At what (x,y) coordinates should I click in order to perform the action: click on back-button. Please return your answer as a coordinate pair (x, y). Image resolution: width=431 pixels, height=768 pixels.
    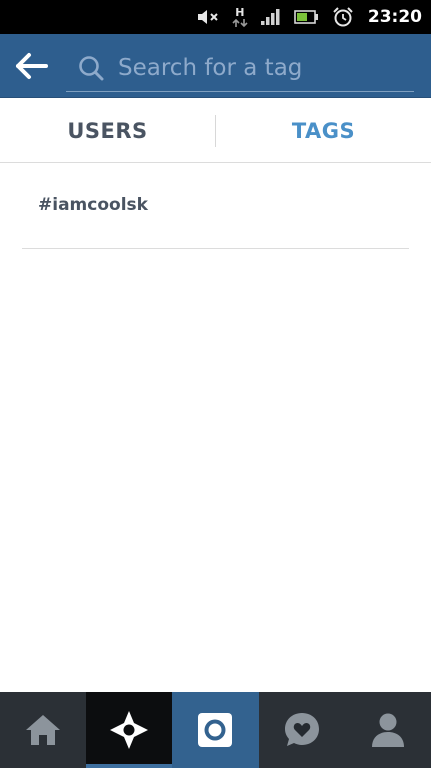
    Looking at the image, I should click on (32, 66).